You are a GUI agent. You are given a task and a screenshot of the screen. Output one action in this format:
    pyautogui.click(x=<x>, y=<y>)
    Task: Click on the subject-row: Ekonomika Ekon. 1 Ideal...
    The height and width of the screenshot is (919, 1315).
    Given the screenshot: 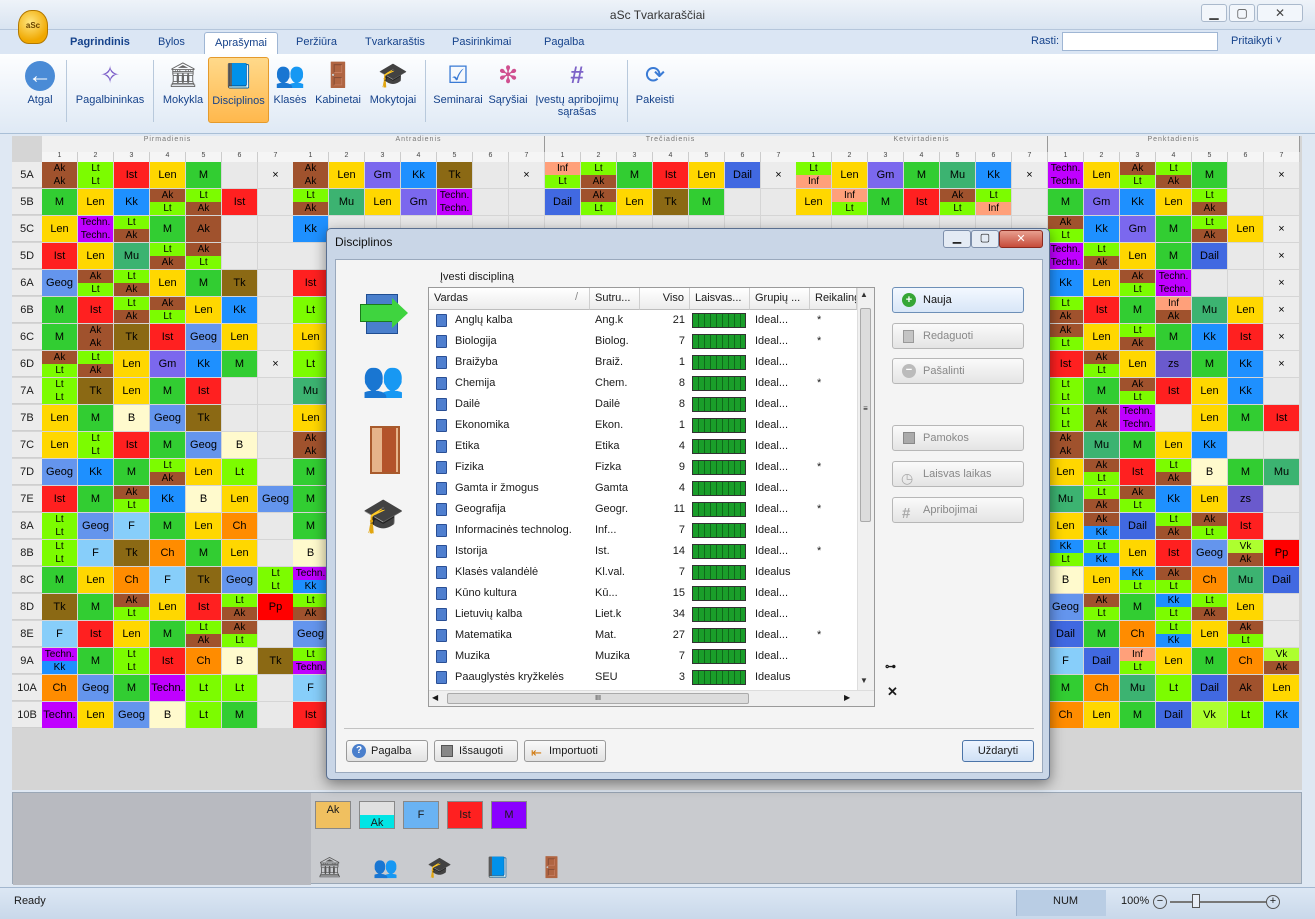 What is the action you would take?
    pyautogui.click(x=643, y=425)
    